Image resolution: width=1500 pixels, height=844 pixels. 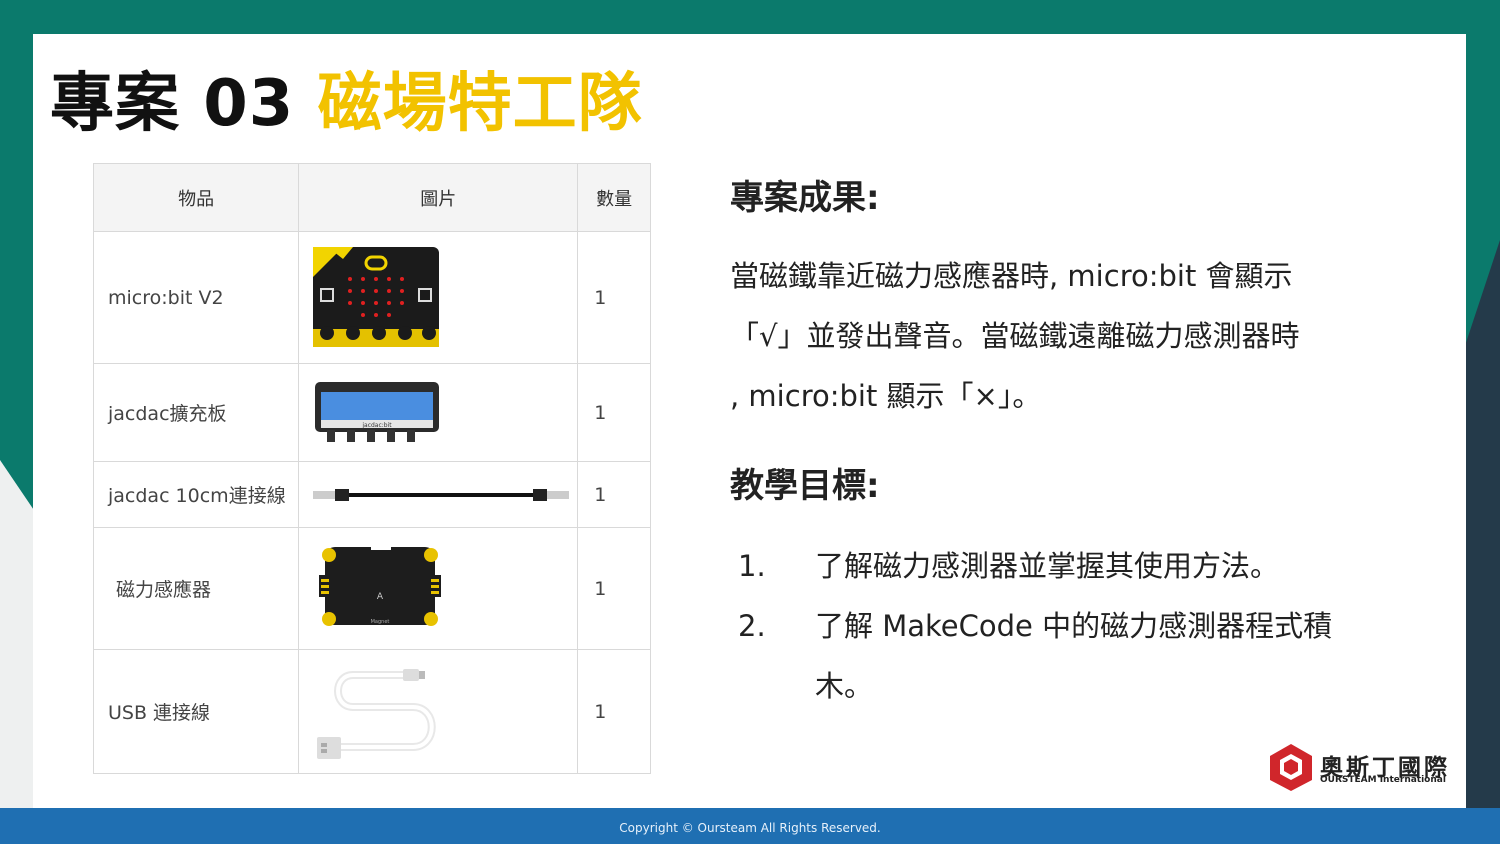 I want to click on logo-text-en: OURSTEAM International, so click(x=1383, y=780).